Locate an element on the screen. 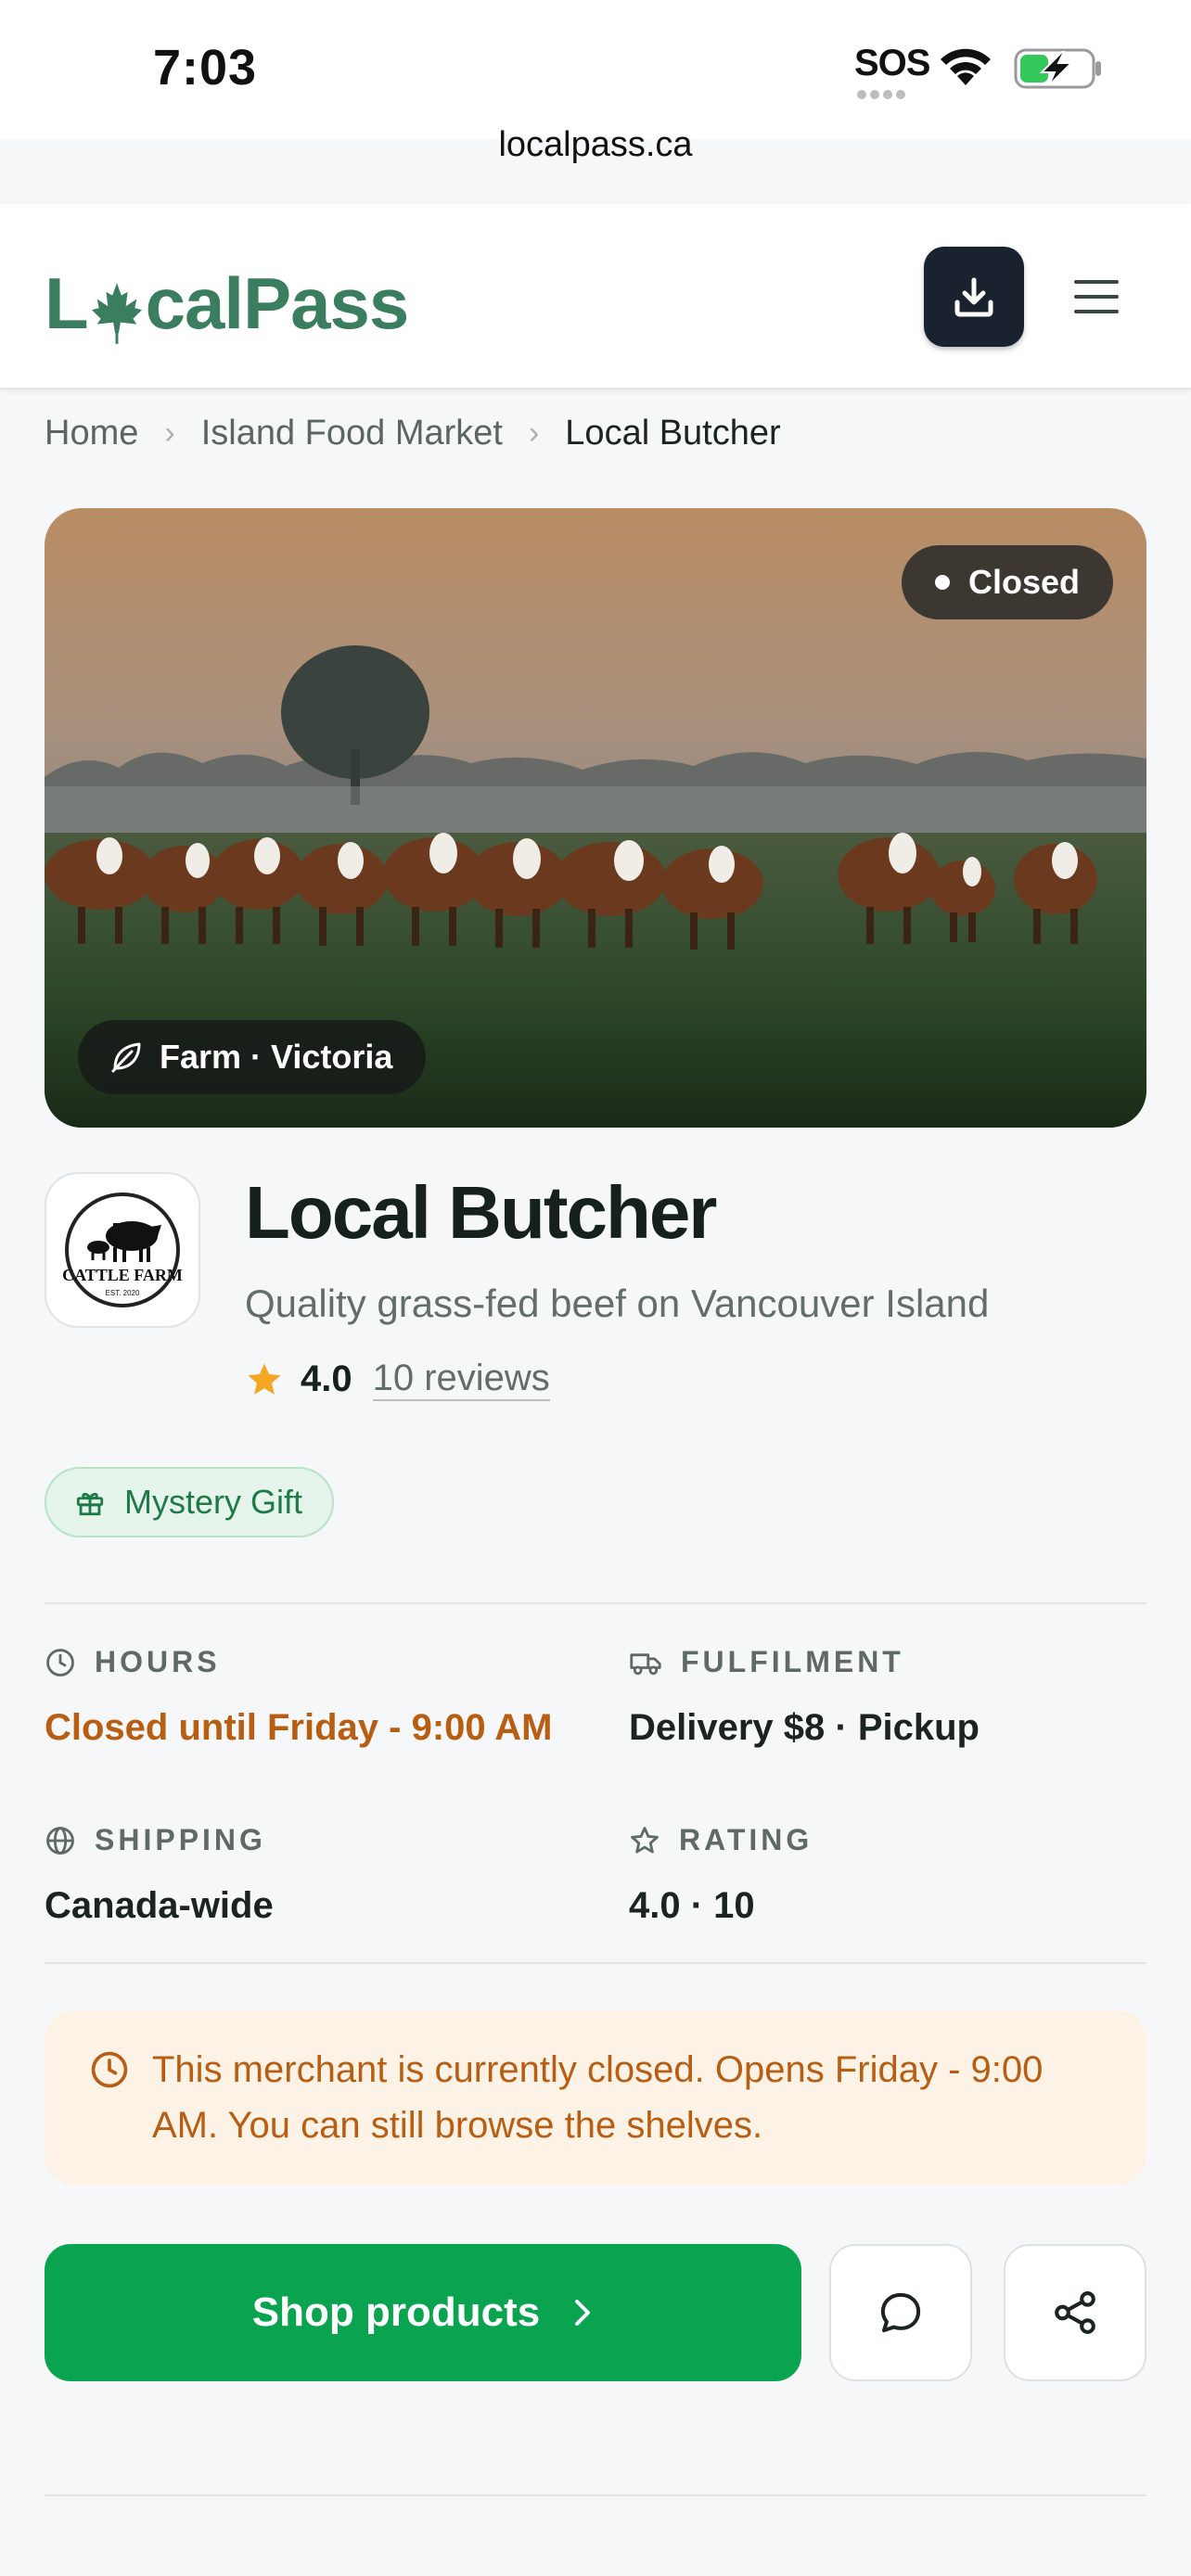  localpass-logo: L calPass is located at coordinates (228, 303).